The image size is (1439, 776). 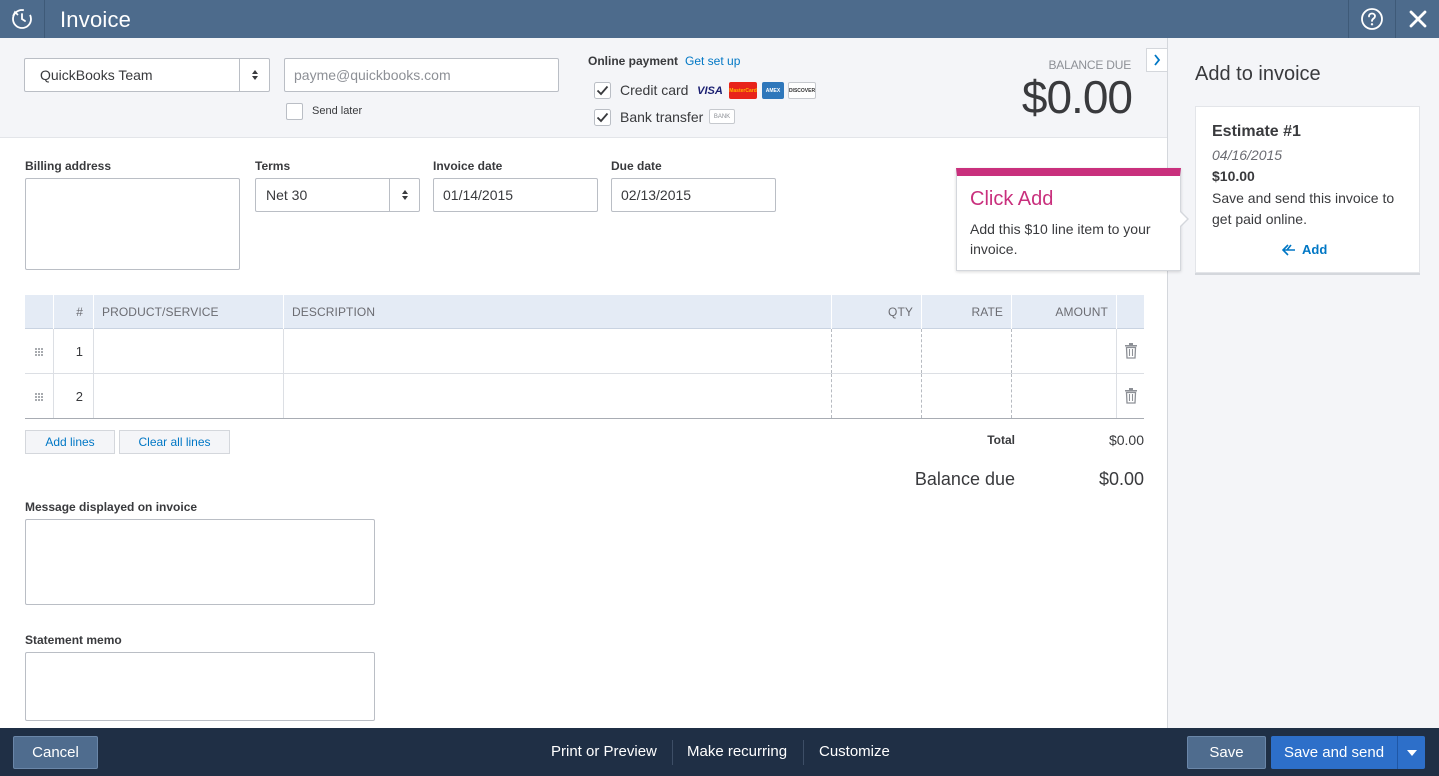 What do you see at coordinates (1126, 440) in the screenshot?
I see `total-value: $0.00` at bounding box center [1126, 440].